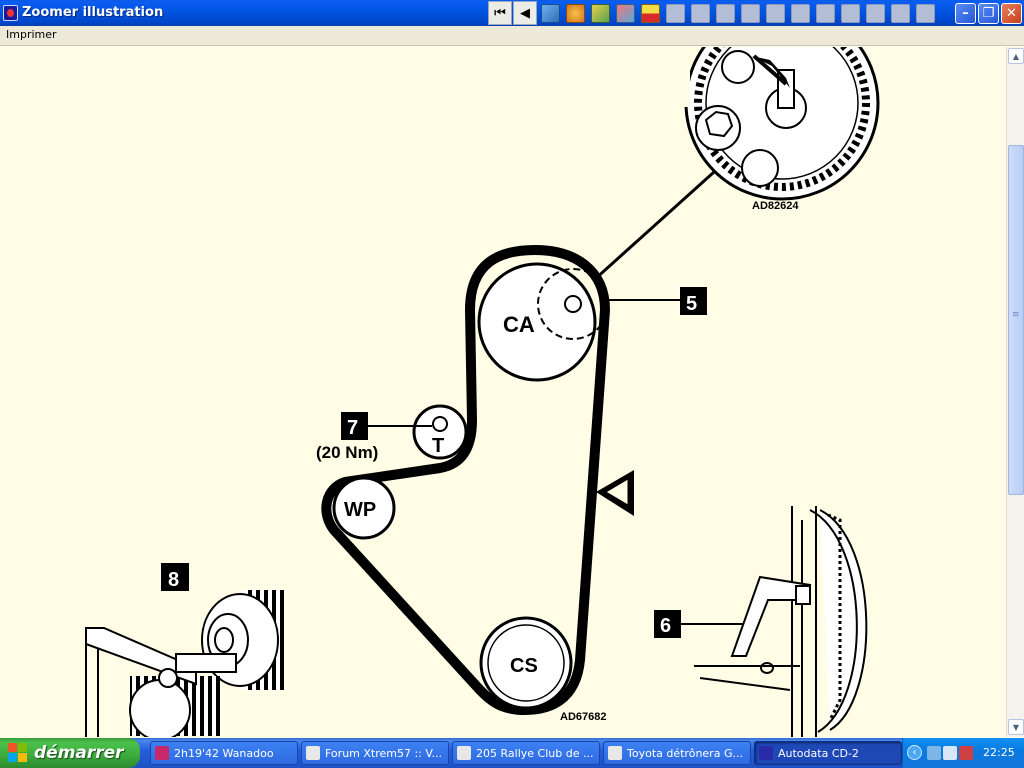 The width and height of the screenshot is (1024, 768). Describe the element at coordinates (10, 13) in the screenshot. I see `app-icon` at that location.